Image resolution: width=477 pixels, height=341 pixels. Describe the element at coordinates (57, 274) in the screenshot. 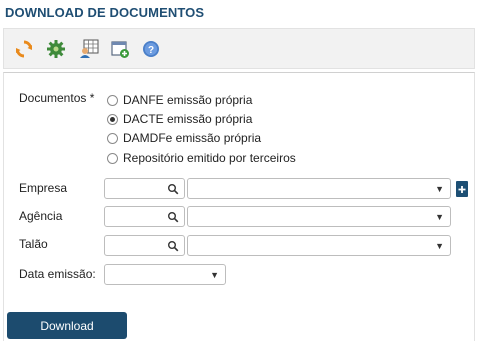

I see `data-emissao-label: Data emissão:` at that location.